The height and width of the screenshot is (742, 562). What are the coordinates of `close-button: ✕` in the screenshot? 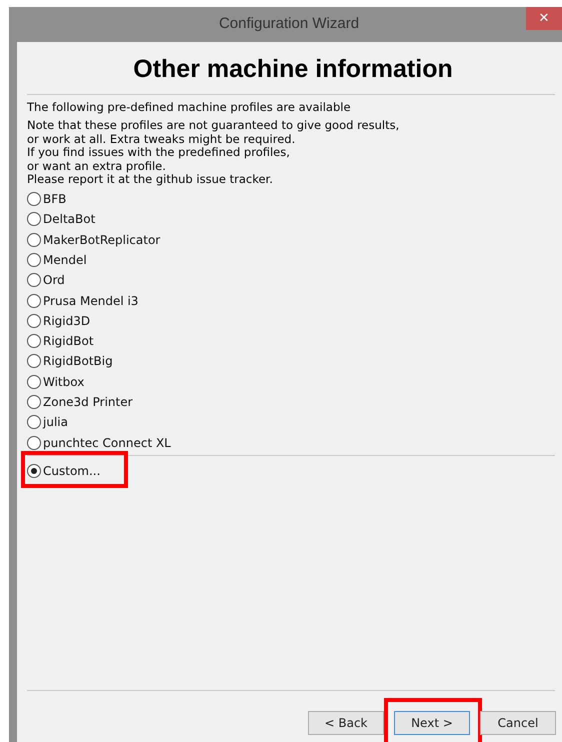 It's located at (544, 18).